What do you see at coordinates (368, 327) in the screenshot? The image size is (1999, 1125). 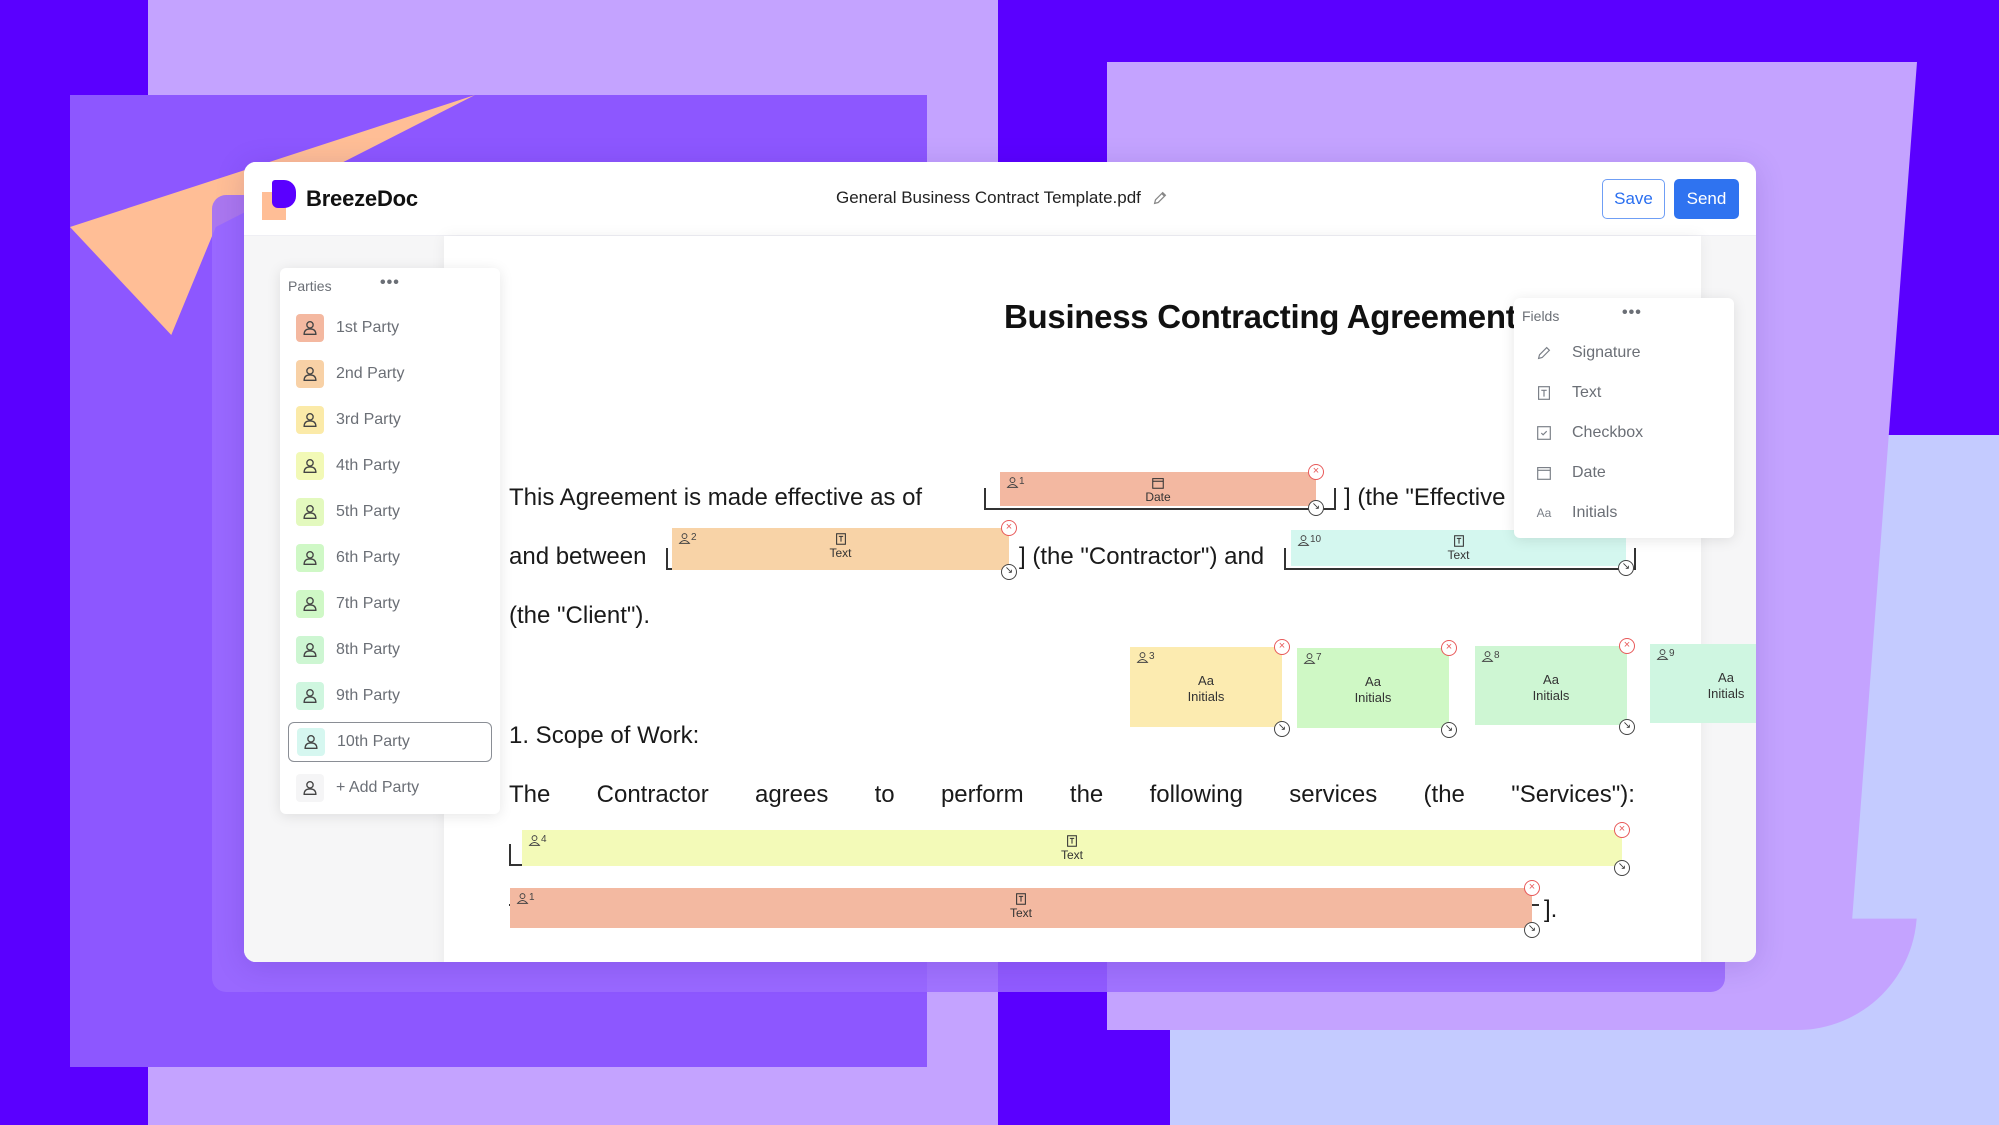 I see `party-label: 1st Party` at bounding box center [368, 327].